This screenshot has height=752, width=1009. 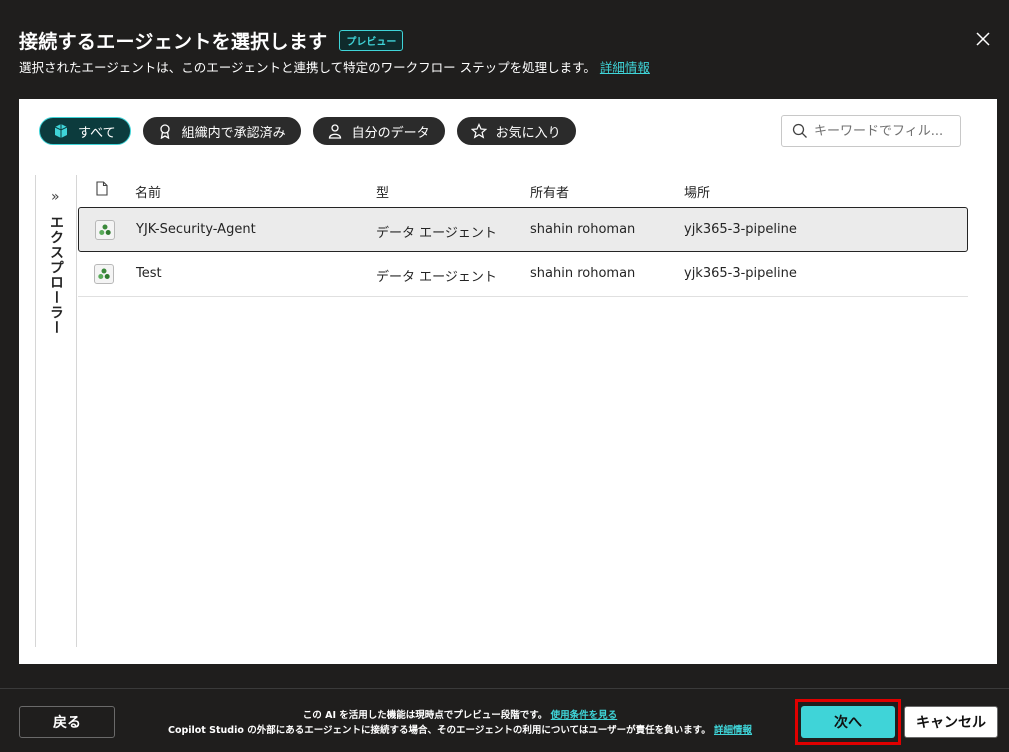 What do you see at coordinates (584, 715) in the screenshot?
I see `terms-link: 使用条件を見る` at bounding box center [584, 715].